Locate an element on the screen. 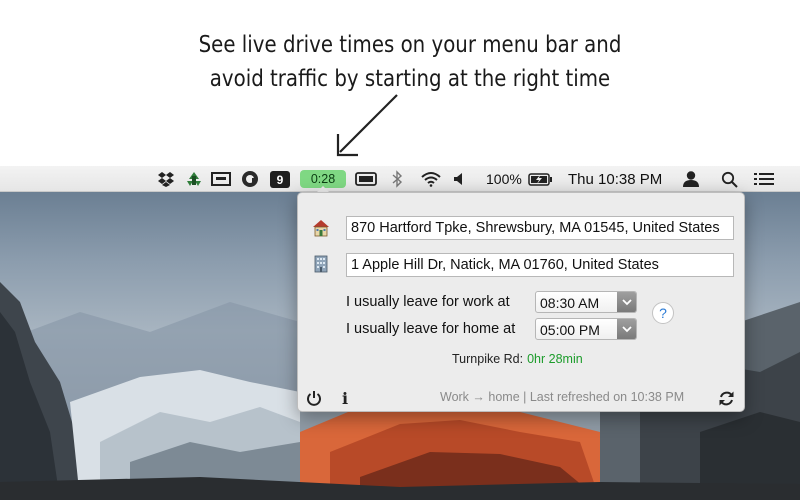 The image size is (800, 500). battery-percent: 100% is located at coordinates (504, 179).